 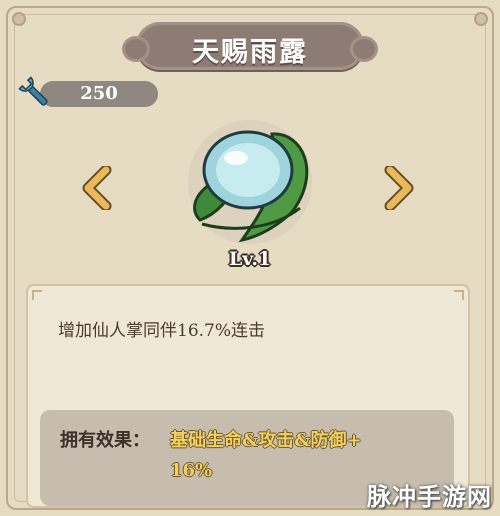 What do you see at coordinates (105, 440) in the screenshot?
I see `effect-label: 拥有效果：` at bounding box center [105, 440].